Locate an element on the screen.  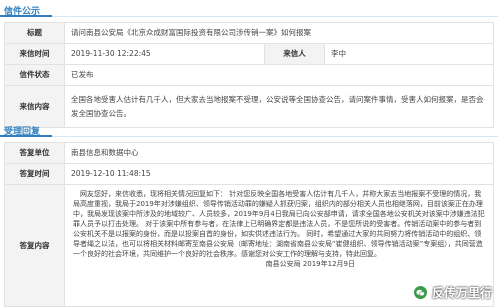
reply-unit: 南县信息和数据中心 is located at coordinates (279, 153).